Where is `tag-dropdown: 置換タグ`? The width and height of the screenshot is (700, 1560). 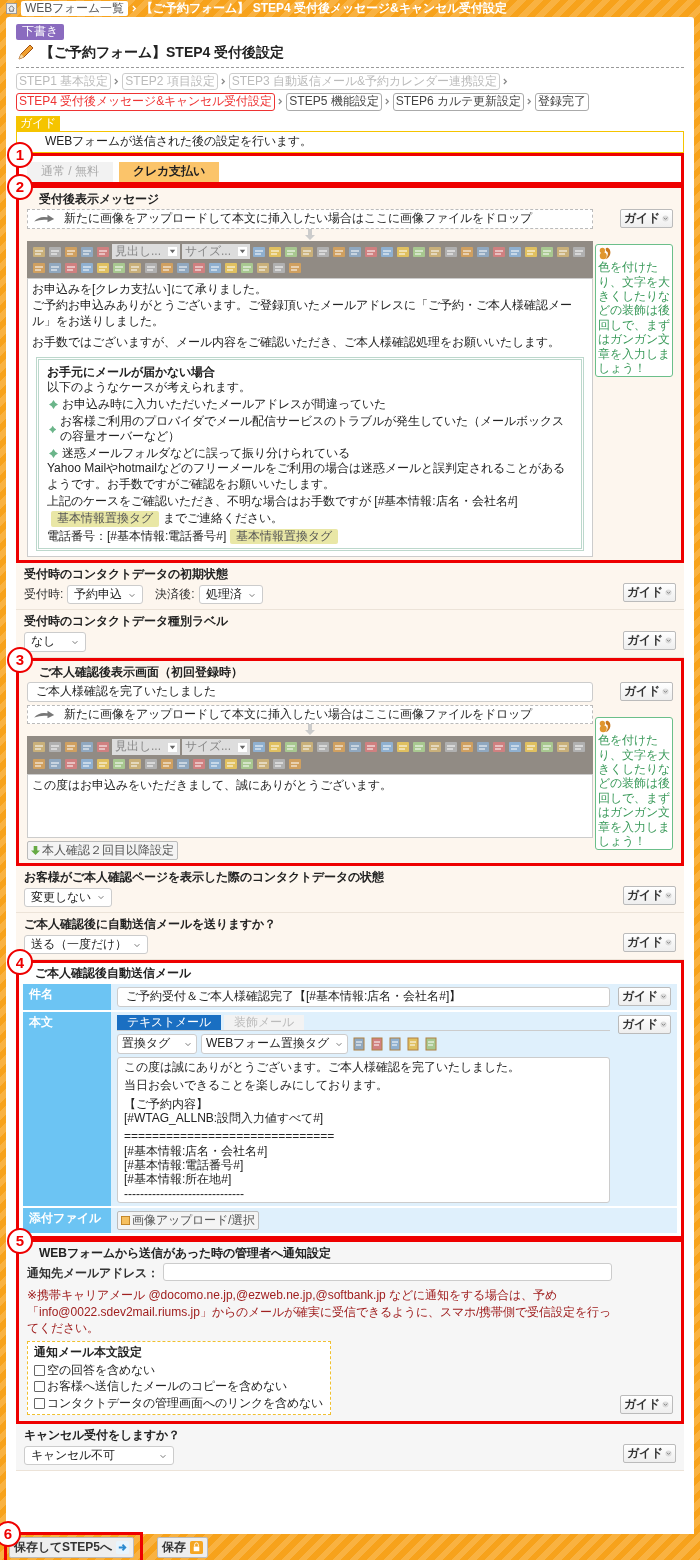 tag-dropdown: 置換タグ is located at coordinates (157, 1044).